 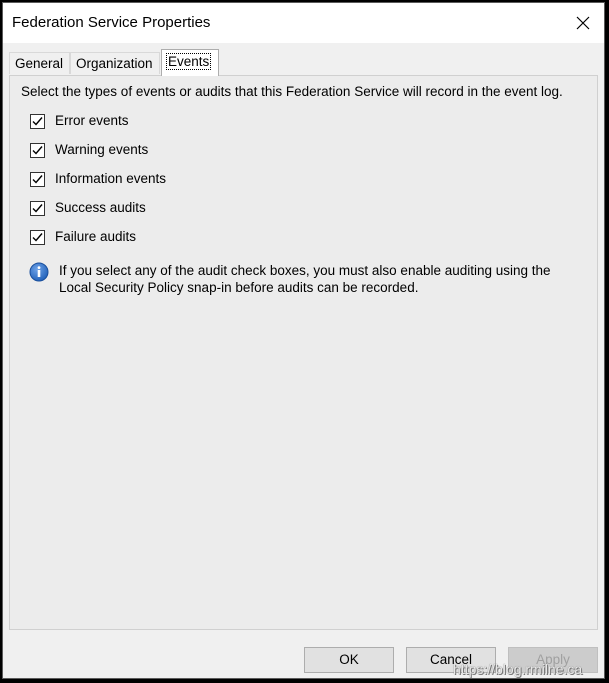 I want to click on ok-button: OK, so click(x=349, y=660).